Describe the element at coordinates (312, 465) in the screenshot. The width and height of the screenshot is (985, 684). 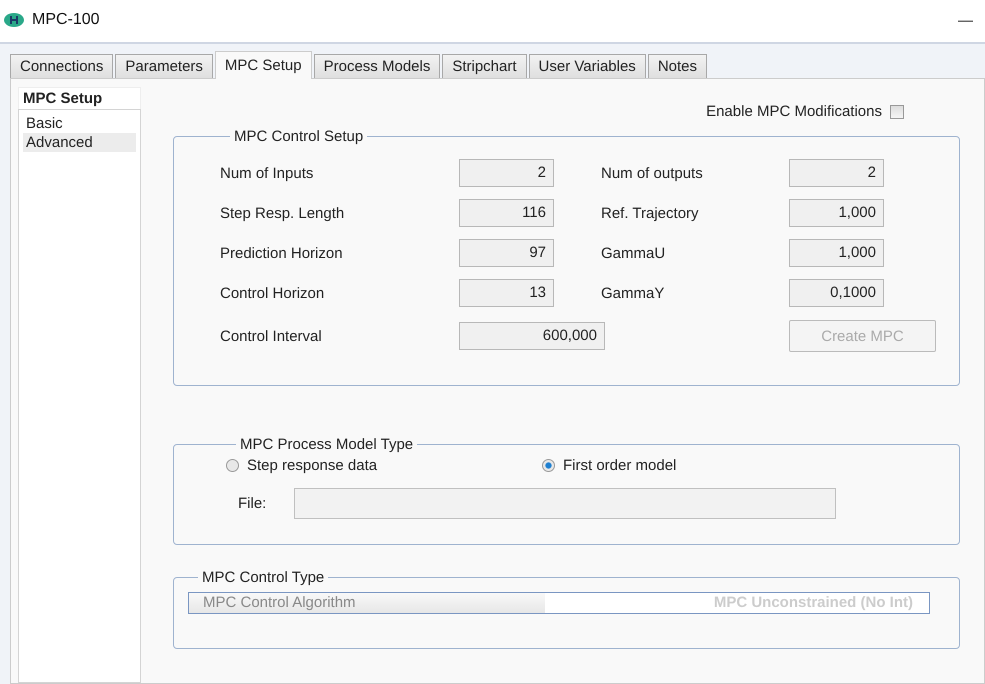
I see `radio-label: Step response data` at that location.